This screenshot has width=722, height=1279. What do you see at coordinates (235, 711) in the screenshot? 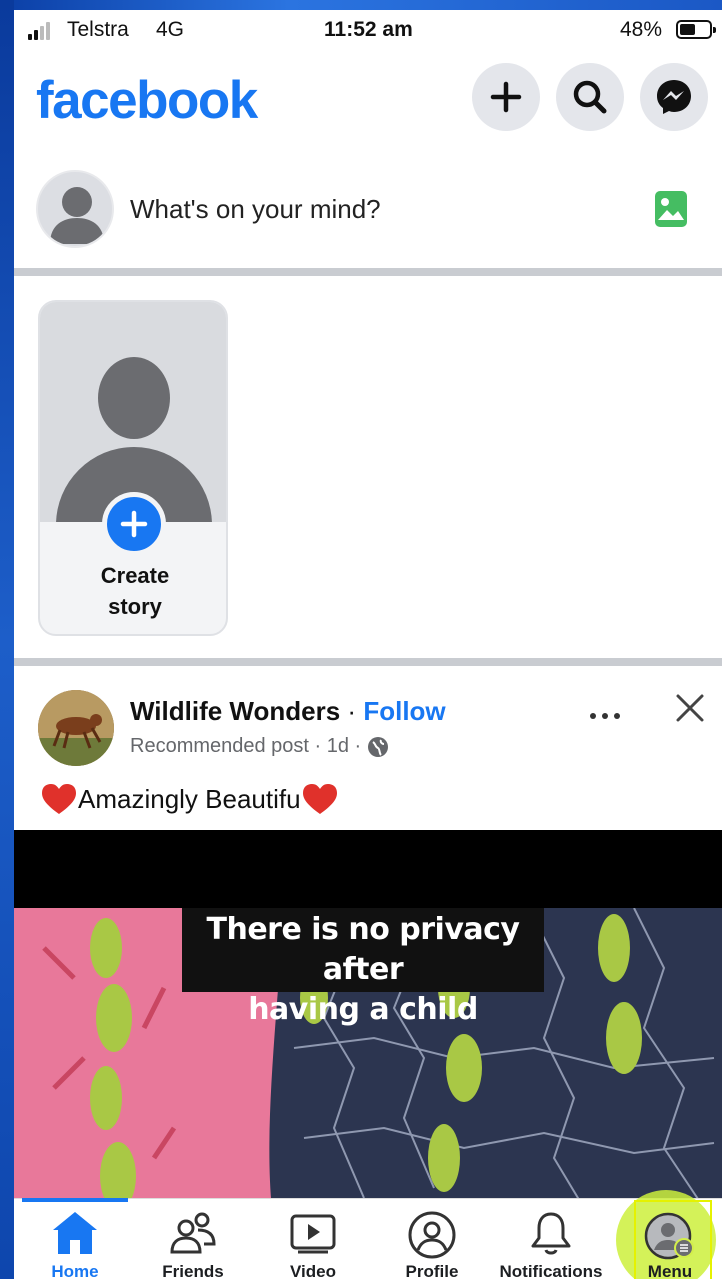
I see `page-name-link: Wildlife Wonders` at bounding box center [235, 711].